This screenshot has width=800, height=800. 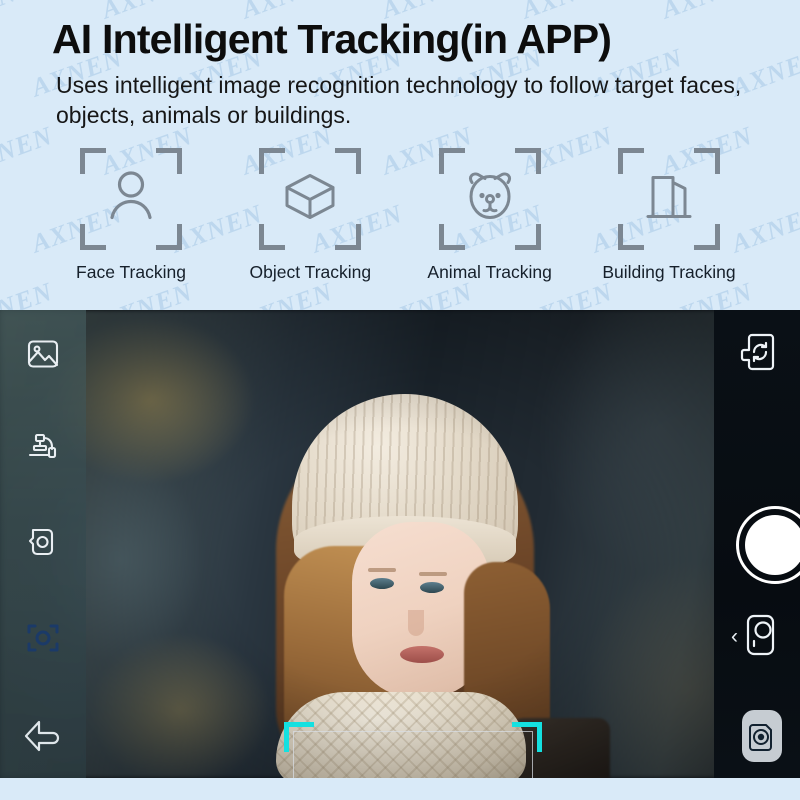 I want to click on memory-card-icon, so click(x=41, y=542).